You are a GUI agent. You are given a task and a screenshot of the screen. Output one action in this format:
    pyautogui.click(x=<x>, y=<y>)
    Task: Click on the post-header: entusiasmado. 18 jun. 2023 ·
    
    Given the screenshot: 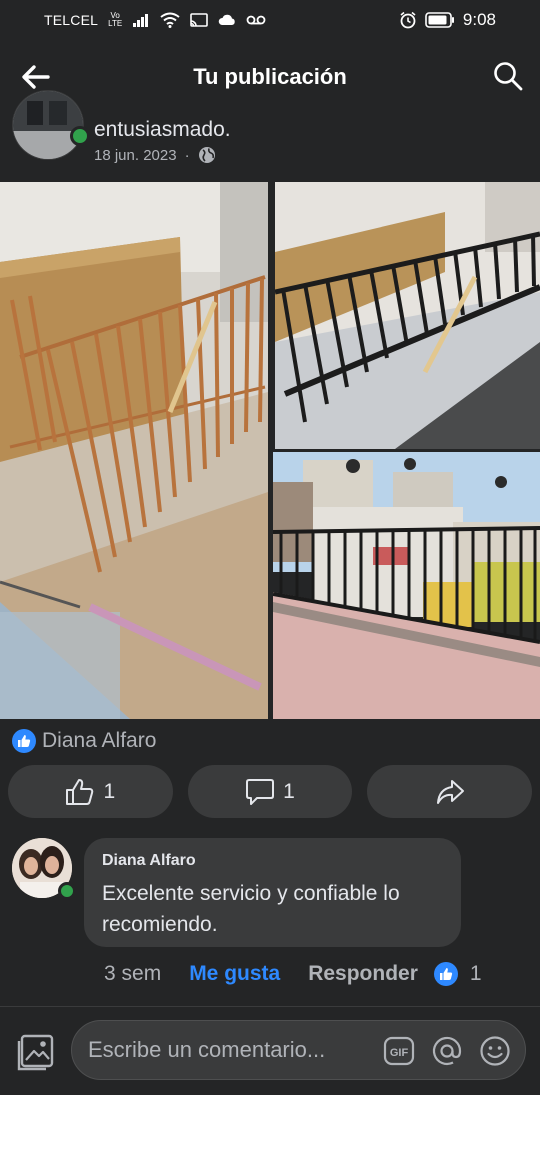 What is the action you would take?
    pyautogui.click(x=270, y=133)
    